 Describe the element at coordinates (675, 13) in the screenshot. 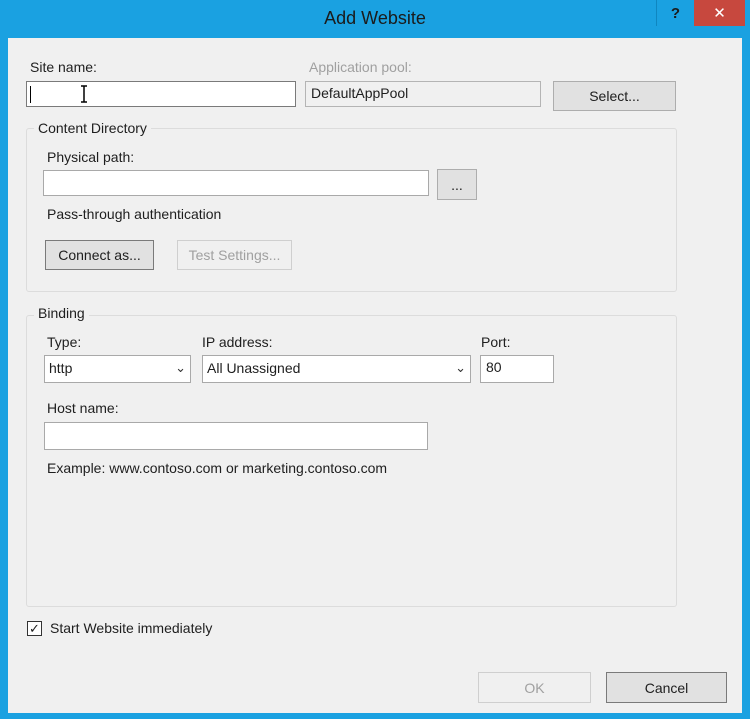

I see `help-button: ?` at that location.